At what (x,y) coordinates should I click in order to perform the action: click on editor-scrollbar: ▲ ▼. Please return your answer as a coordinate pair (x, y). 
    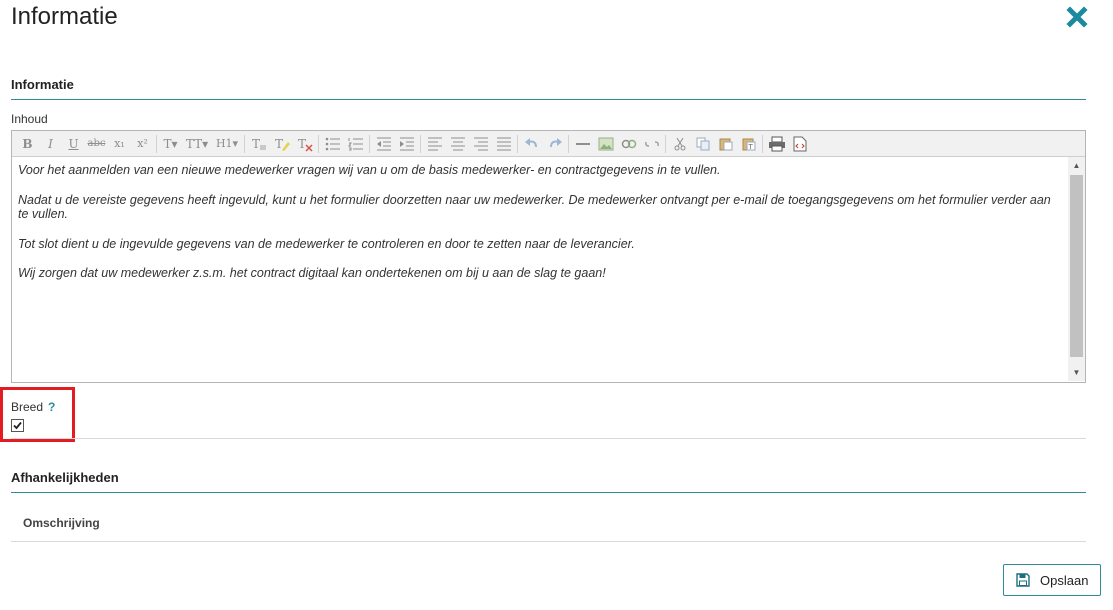
    Looking at the image, I should click on (1076, 269).